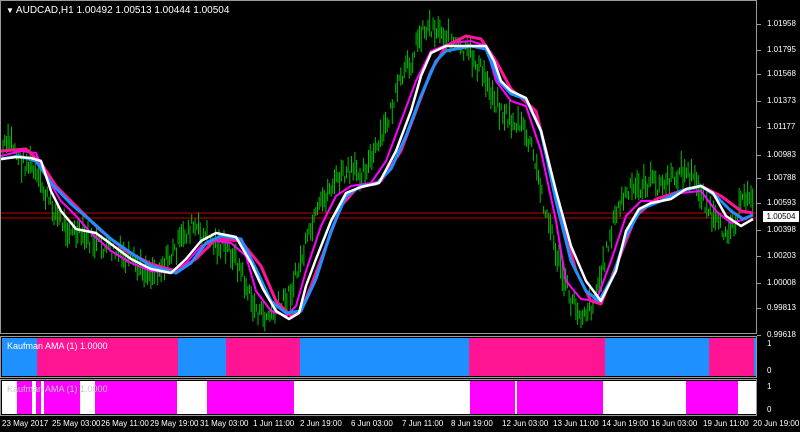 This screenshot has height=432, width=800. What do you see at coordinates (625, 423) in the screenshot?
I see `time-label: 14 Jun 19:00` at bounding box center [625, 423].